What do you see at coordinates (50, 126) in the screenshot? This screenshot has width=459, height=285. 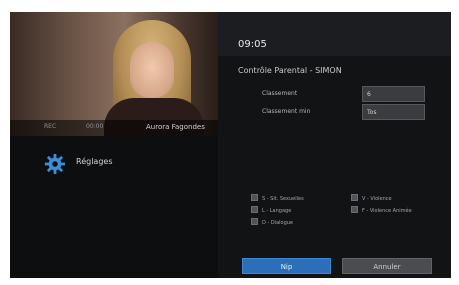 I see `video-info-left: REC` at bounding box center [50, 126].